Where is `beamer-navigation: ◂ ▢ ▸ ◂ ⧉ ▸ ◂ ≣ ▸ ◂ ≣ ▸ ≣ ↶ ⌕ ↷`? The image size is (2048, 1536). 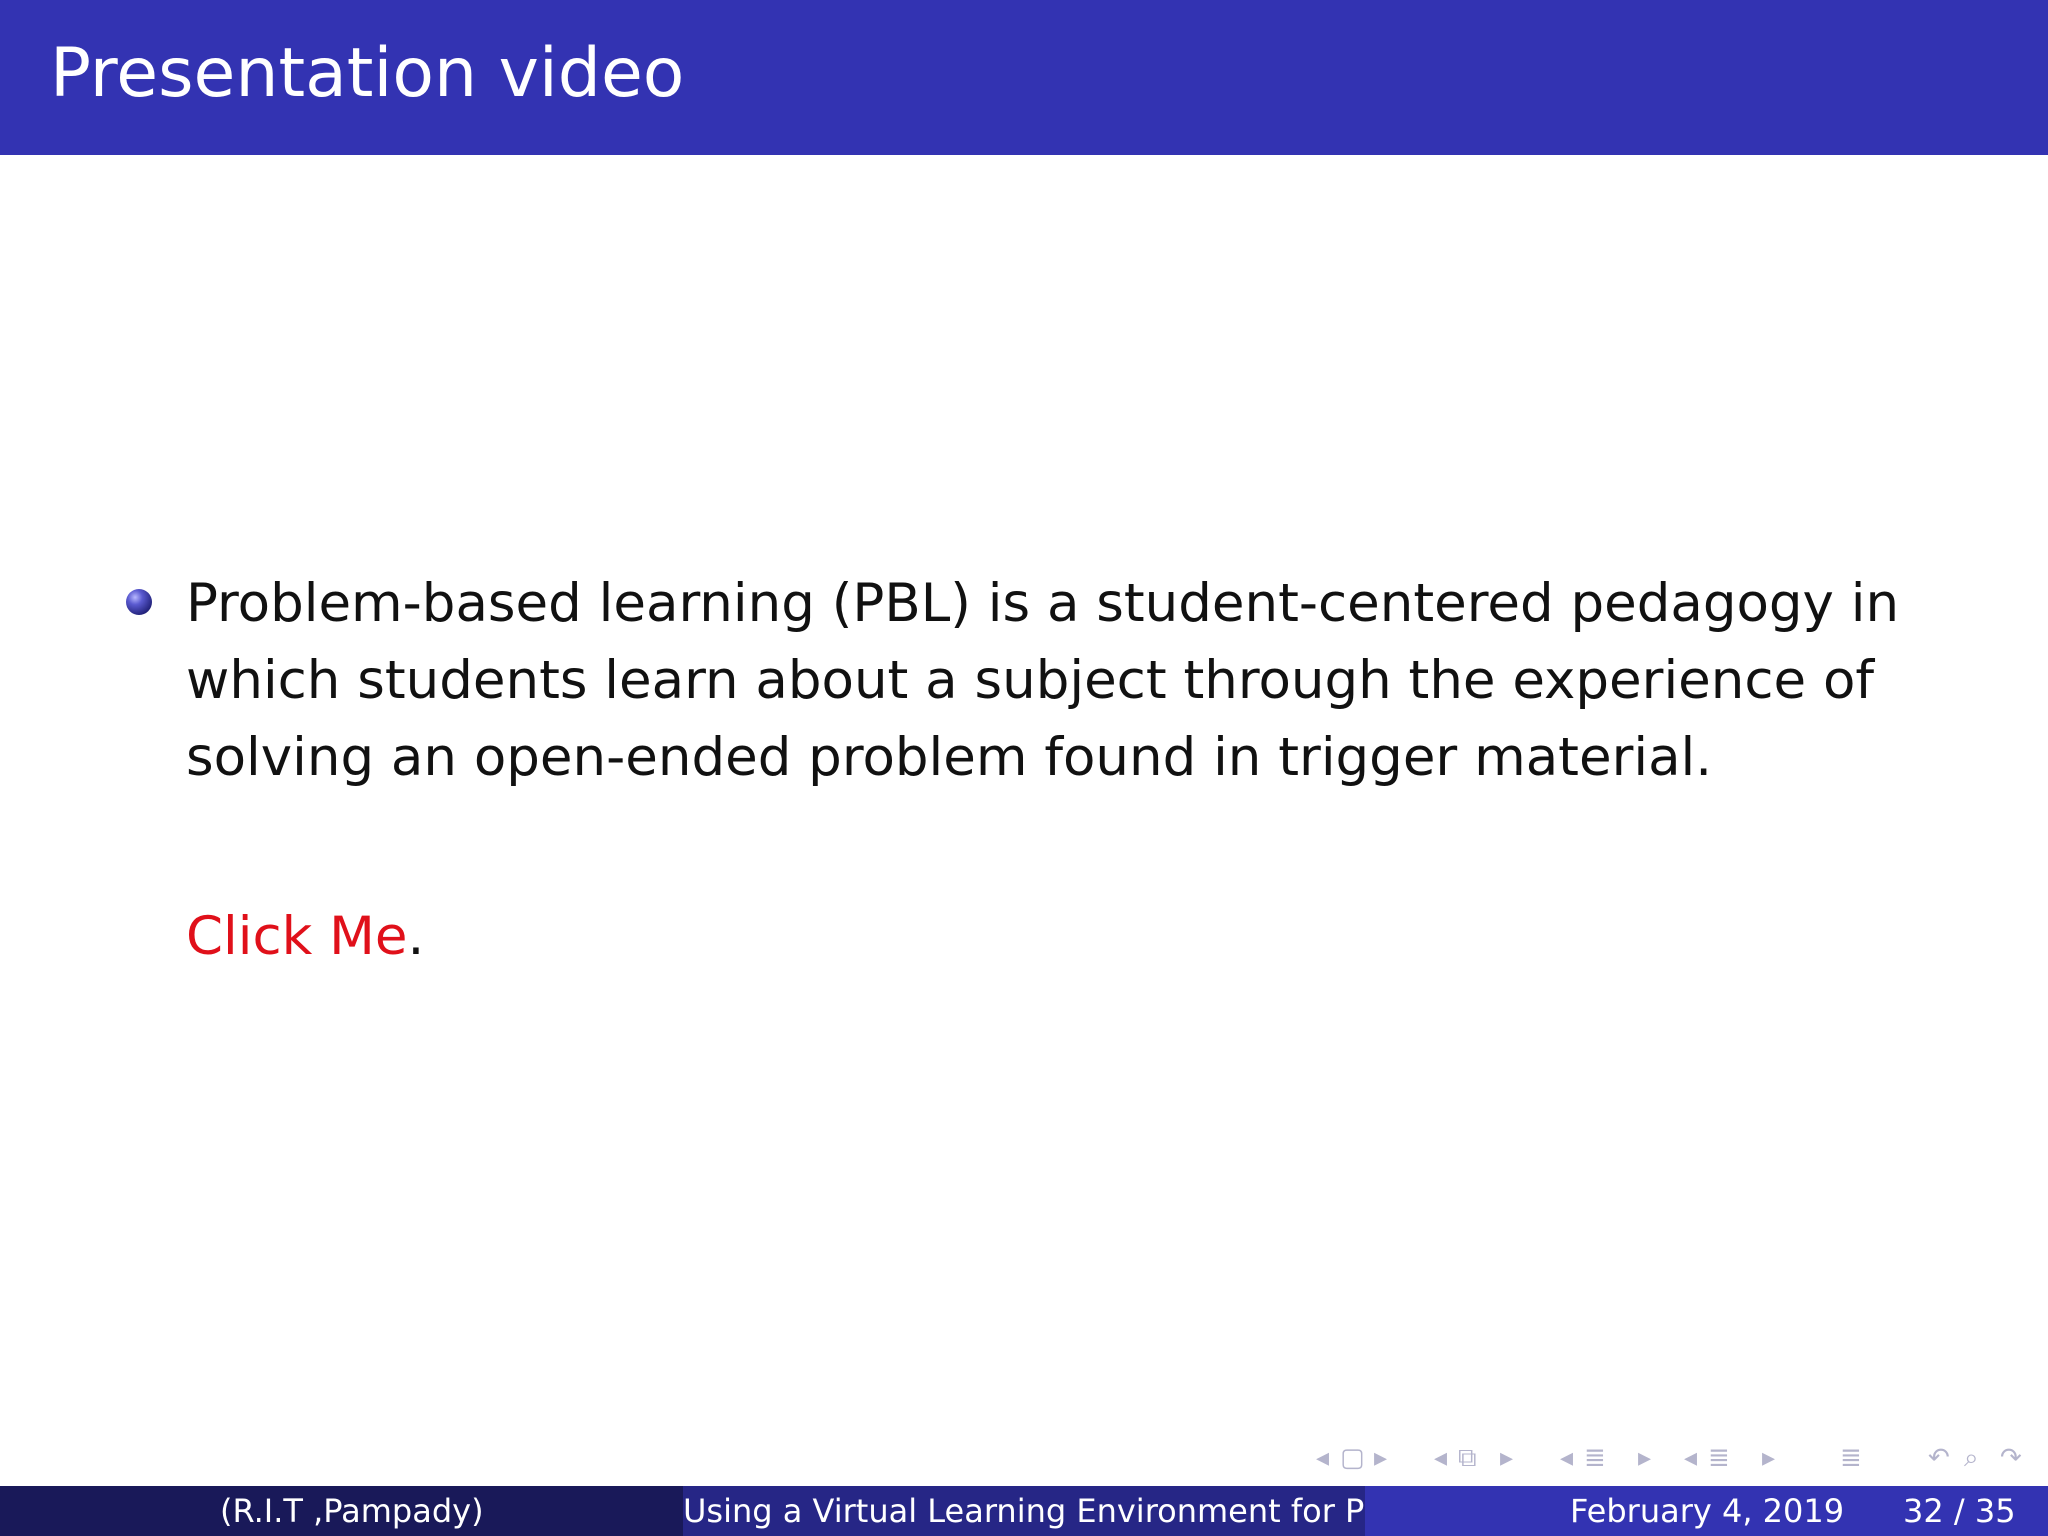
beamer-navigation: ◂ ▢ ▸ ◂ ⧉ ▸ ◂ ≣ ▸ ◂ ≣ ▸ ≣ ↶ ⌕ ↷ is located at coordinates (1674, 1458).